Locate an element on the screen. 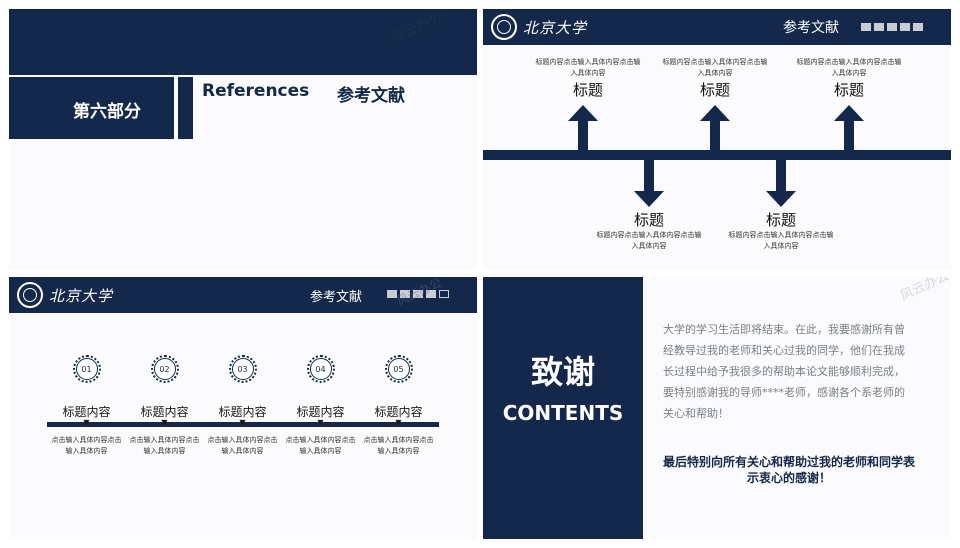  part-box: 第六部分 is located at coordinates (91, 108).